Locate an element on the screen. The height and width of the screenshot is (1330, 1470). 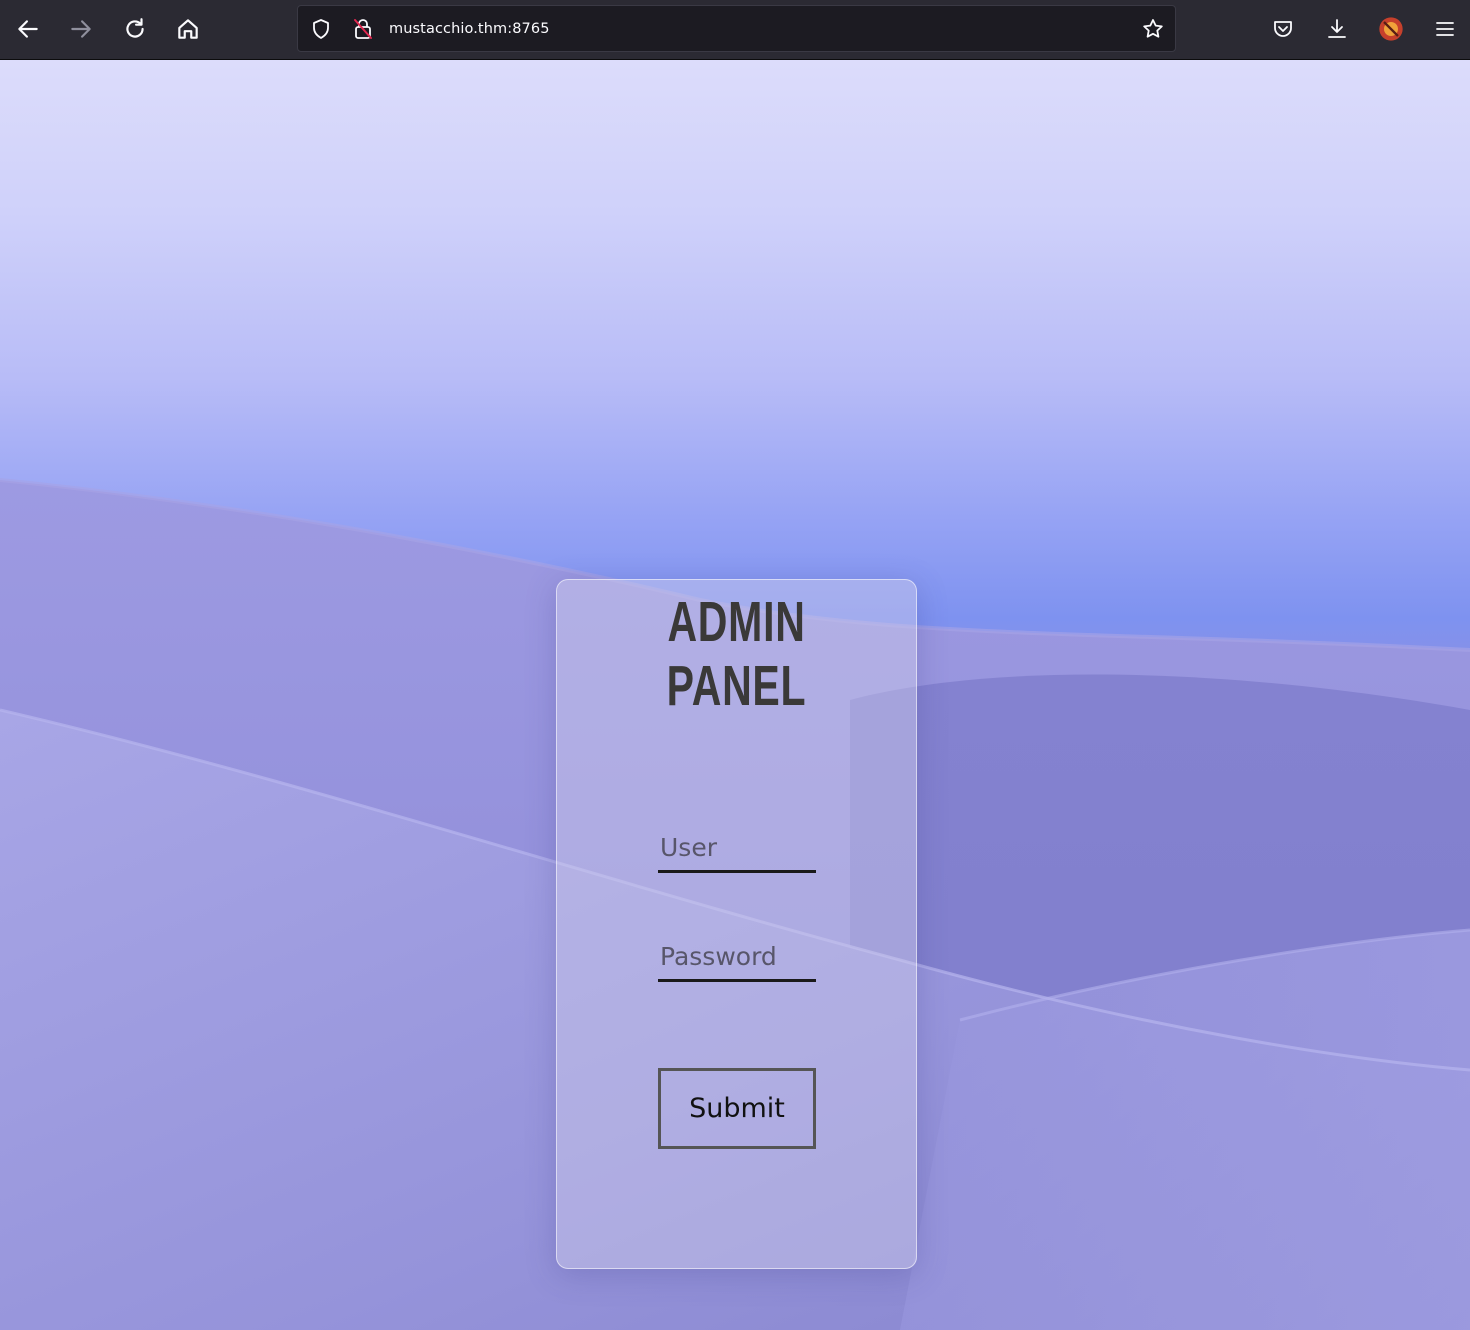
bookmark-button is located at coordinates (1153, 29).